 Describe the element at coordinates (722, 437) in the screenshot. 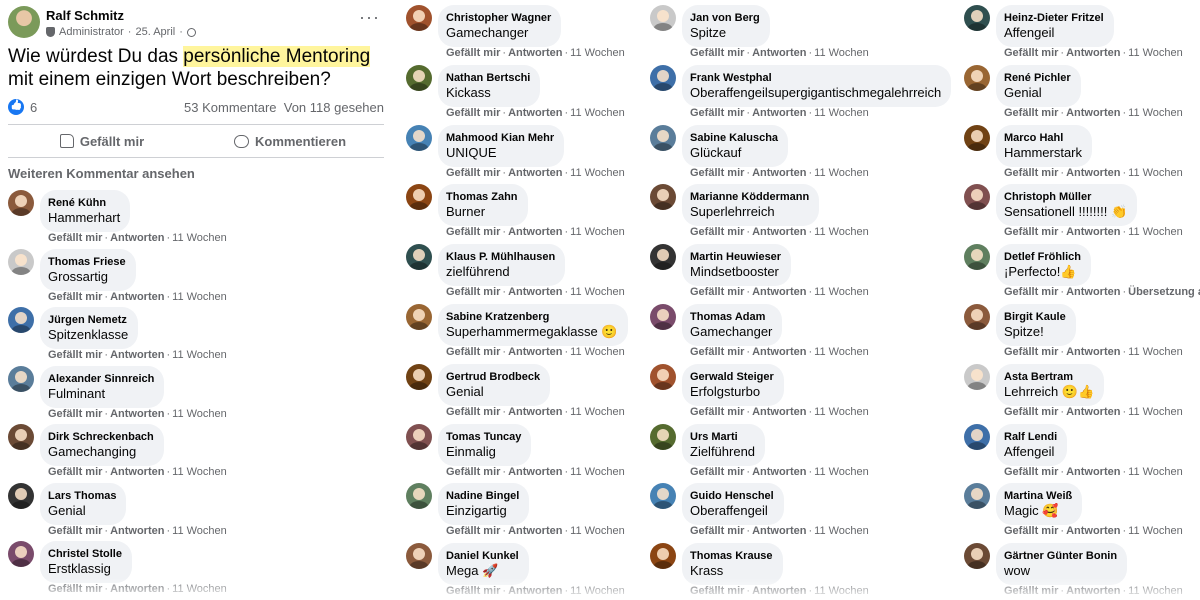

I see `commenter-name: Urs Marti` at that location.